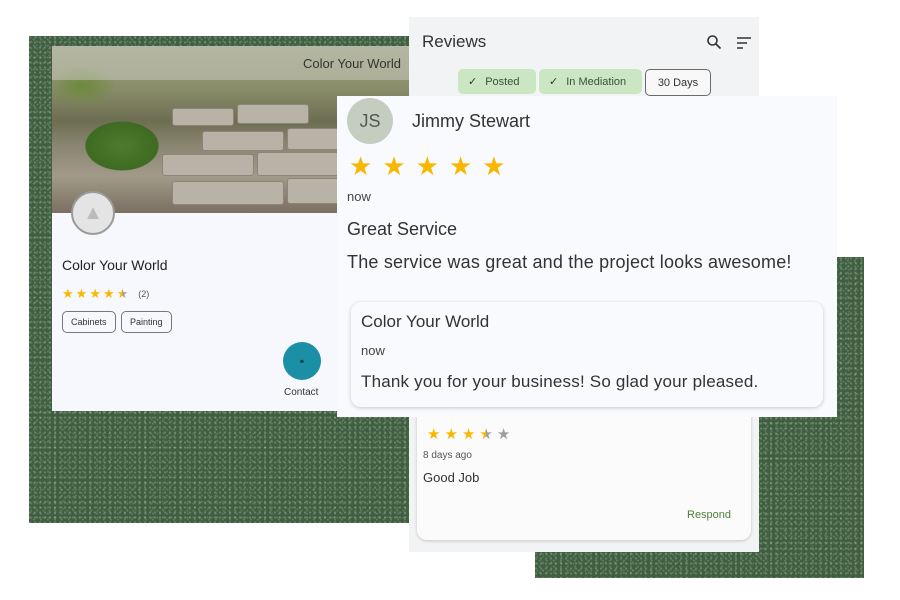 This screenshot has width=900, height=600. I want to click on respond-button: Respond, so click(709, 515).